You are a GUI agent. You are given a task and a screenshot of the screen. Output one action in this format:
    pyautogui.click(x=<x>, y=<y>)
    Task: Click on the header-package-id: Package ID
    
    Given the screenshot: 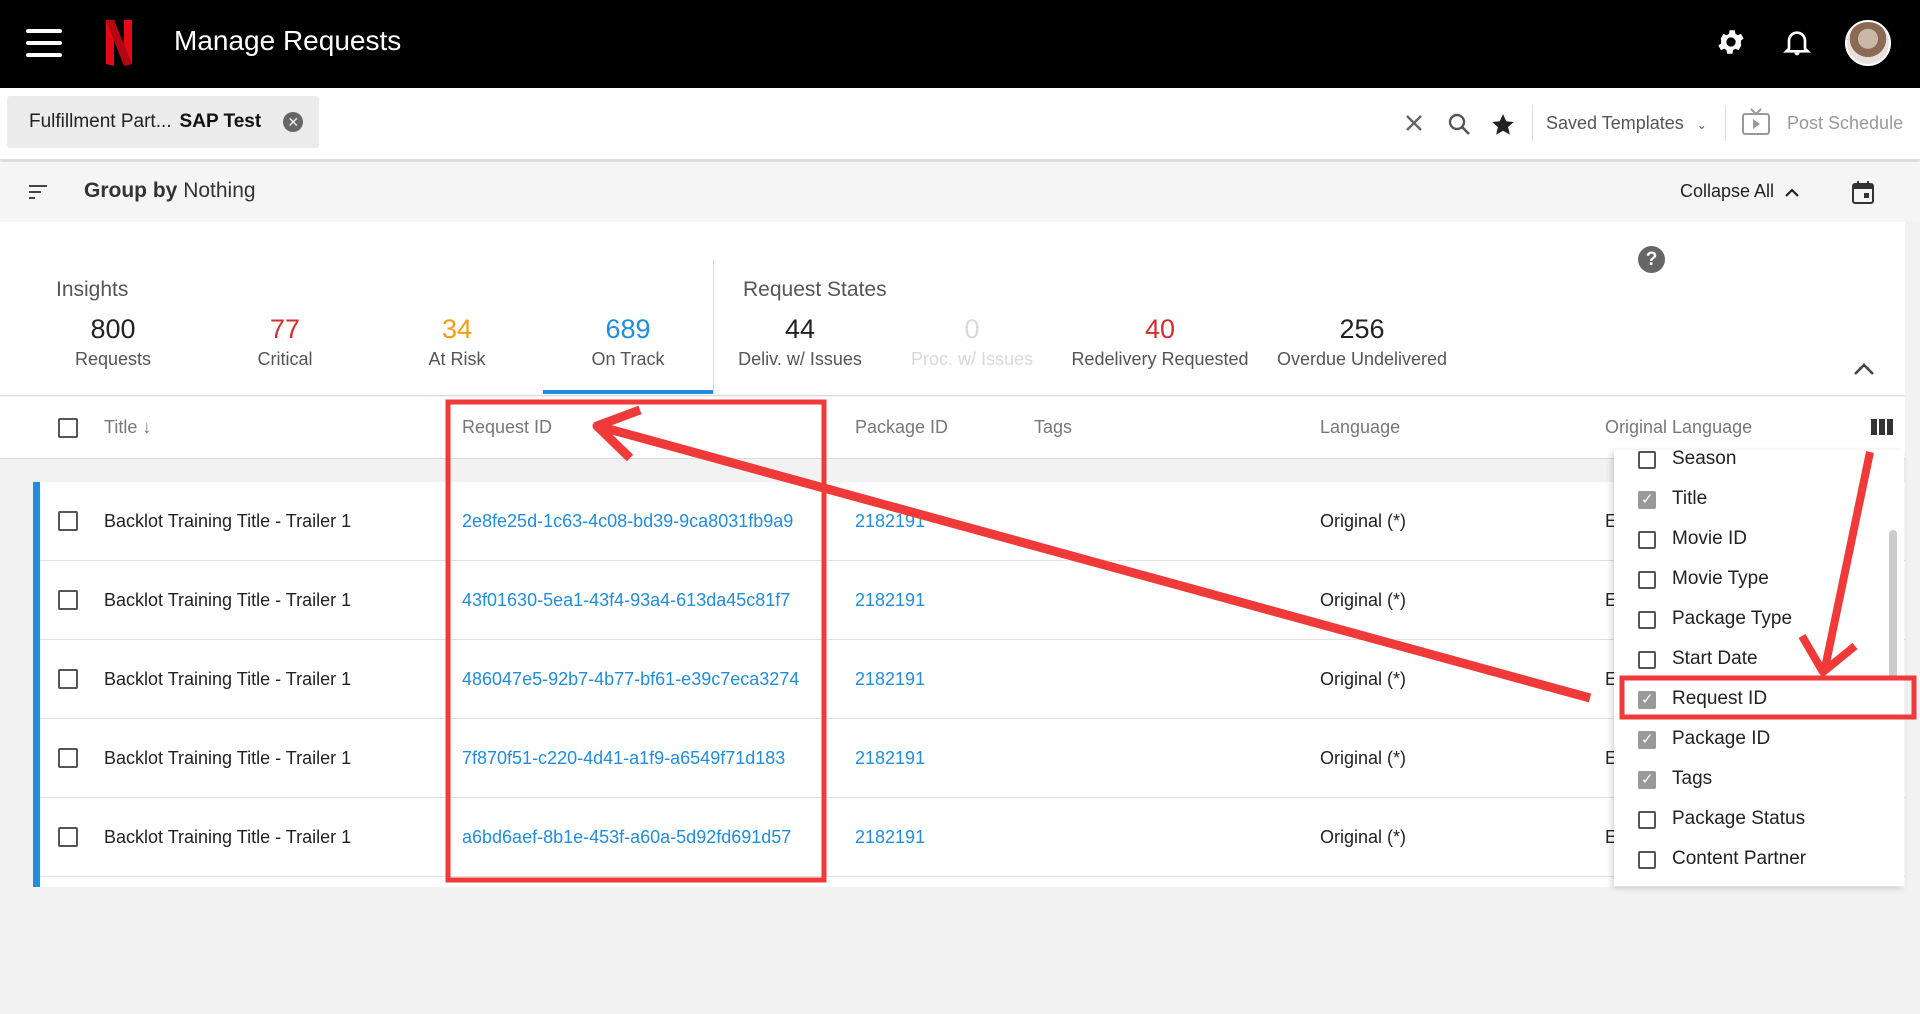 What is the action you would take?
    pyautogui.click(x=901, y=427)
    